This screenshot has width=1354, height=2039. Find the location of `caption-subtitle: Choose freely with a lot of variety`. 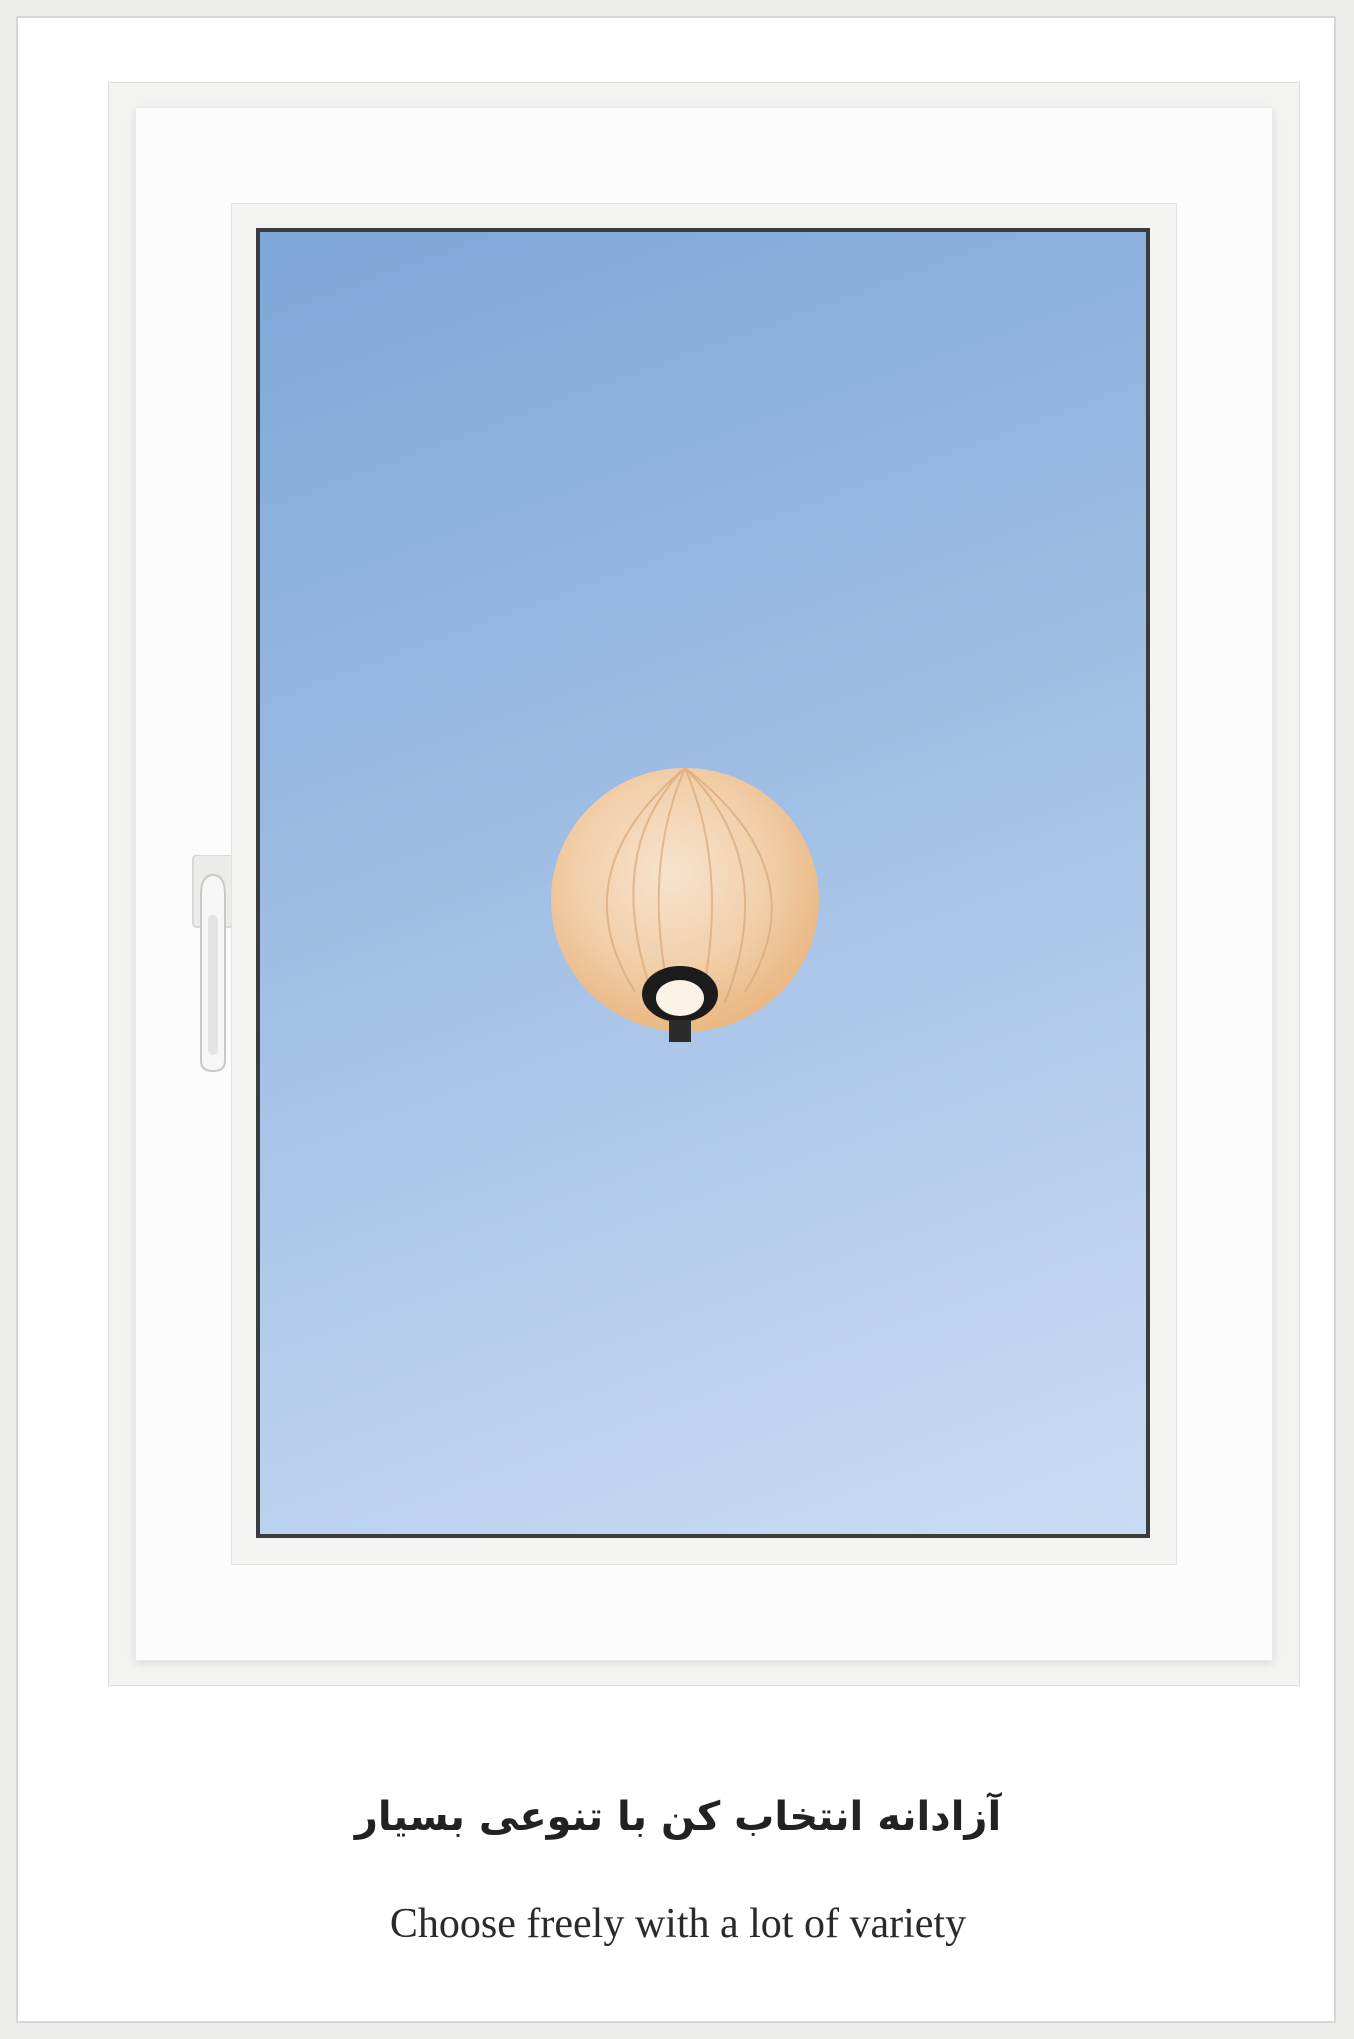

caption-subtitle: Choose freely with a lot of variety is located at coordinates (678, 1924).